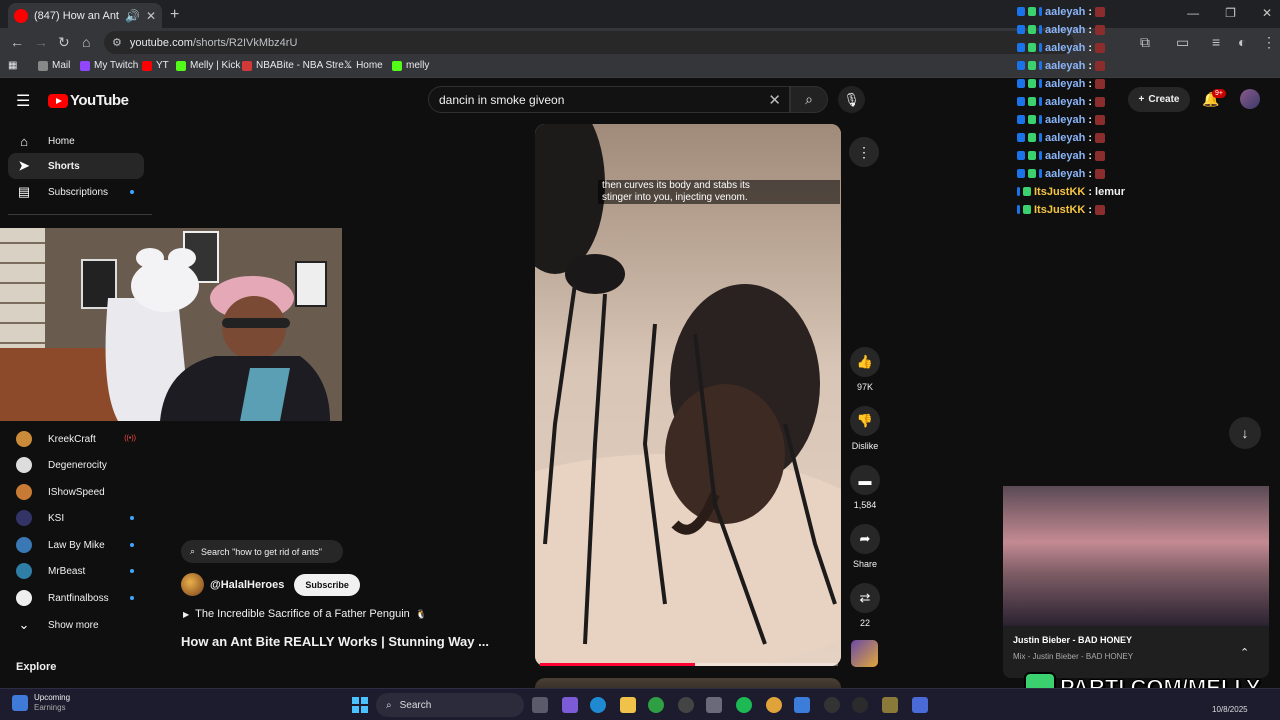  Describe the element at coordinates (1072, 640) in the screenshot. I see `mini-player-title: Justin Bieber - BAD HONEY` at that location.